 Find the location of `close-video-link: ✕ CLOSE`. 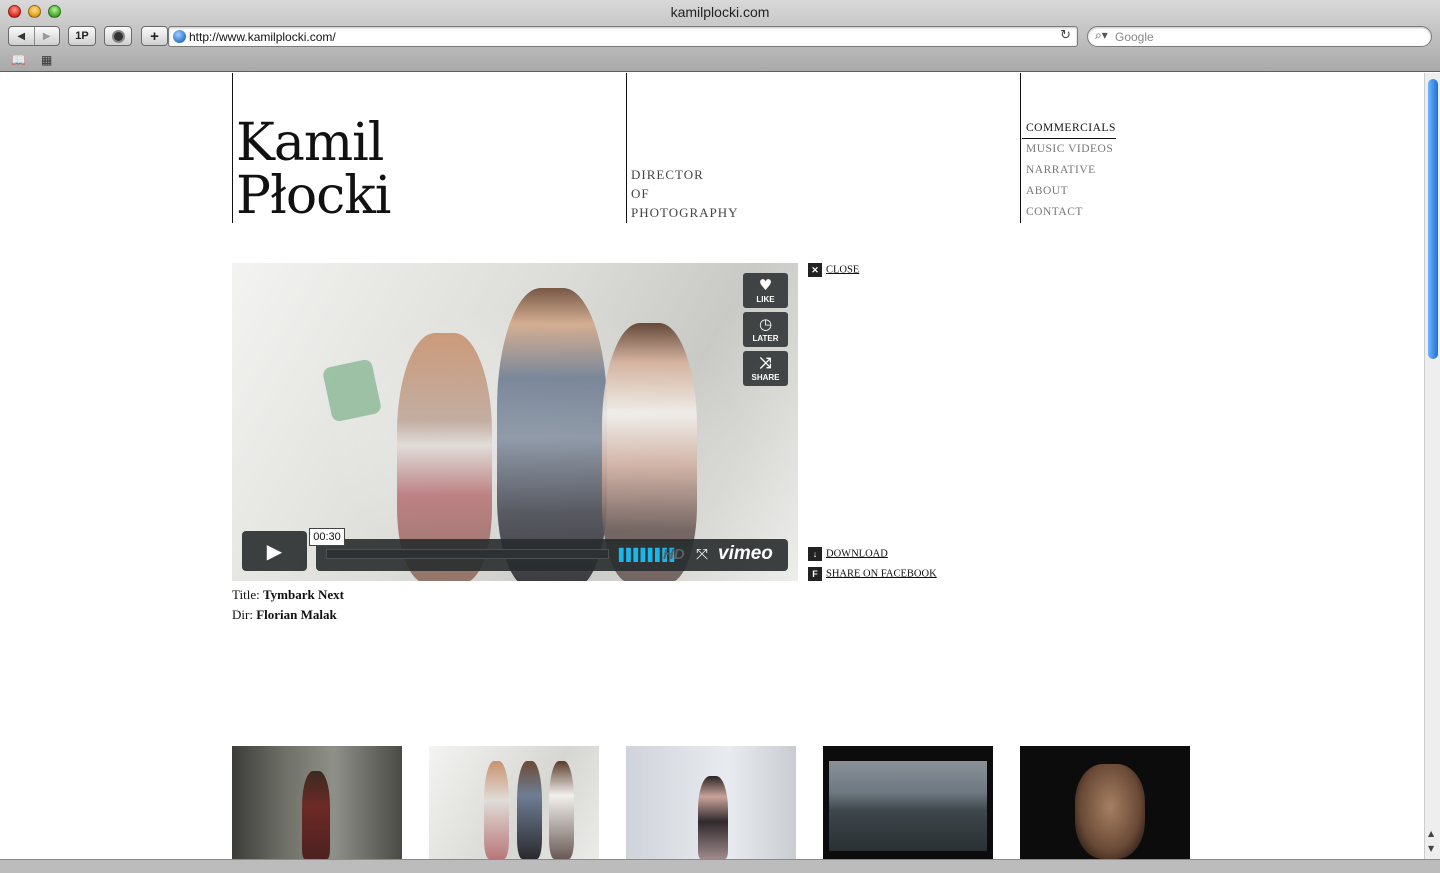

close-video-link: ✕ CLOSE is located at coordinates (833, 270).